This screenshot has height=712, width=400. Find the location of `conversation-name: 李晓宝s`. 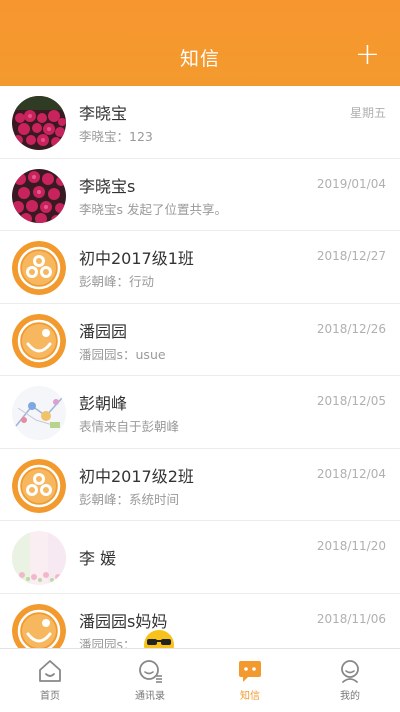

conversation-name: 李晓宝s is located at coordinates (107, 186).